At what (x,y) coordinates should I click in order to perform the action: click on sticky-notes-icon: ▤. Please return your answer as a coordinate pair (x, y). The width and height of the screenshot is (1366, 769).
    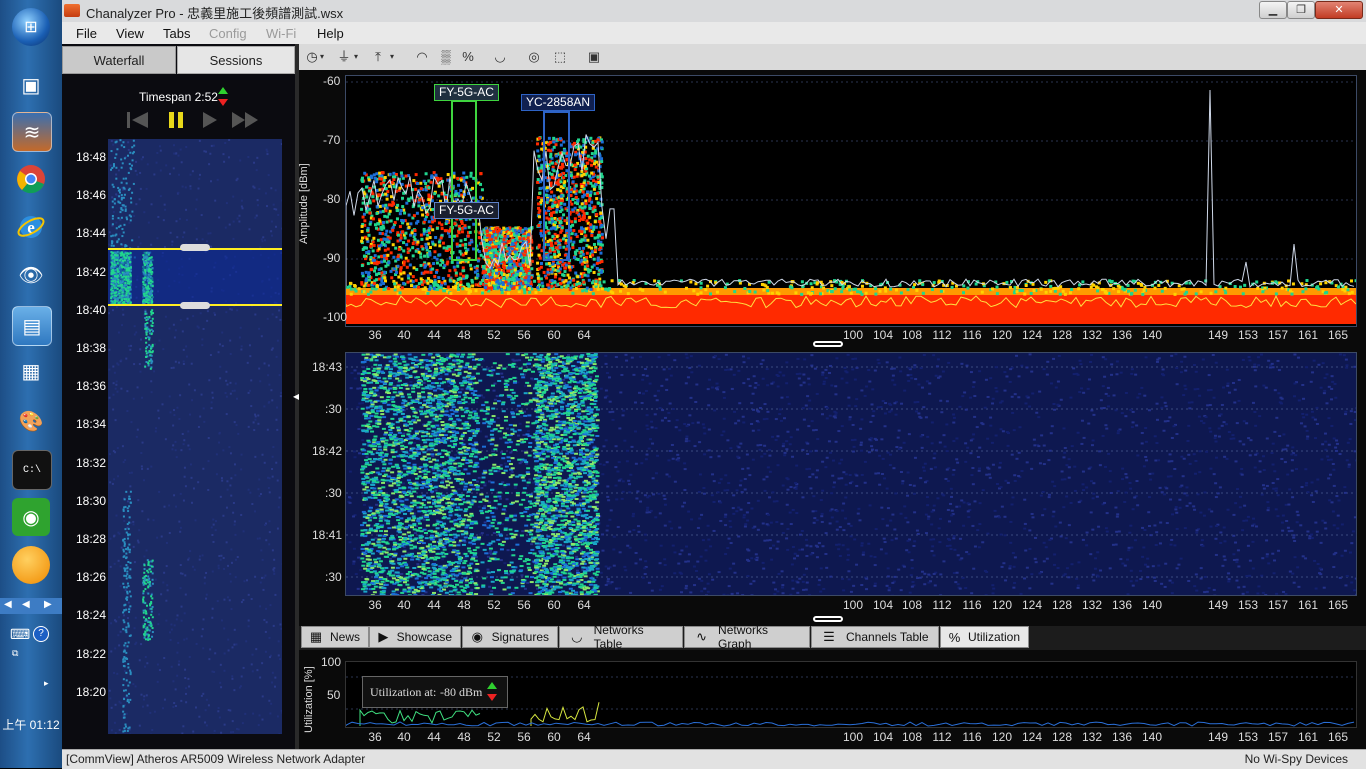
    Looking at the image, I should click on (32, 326).